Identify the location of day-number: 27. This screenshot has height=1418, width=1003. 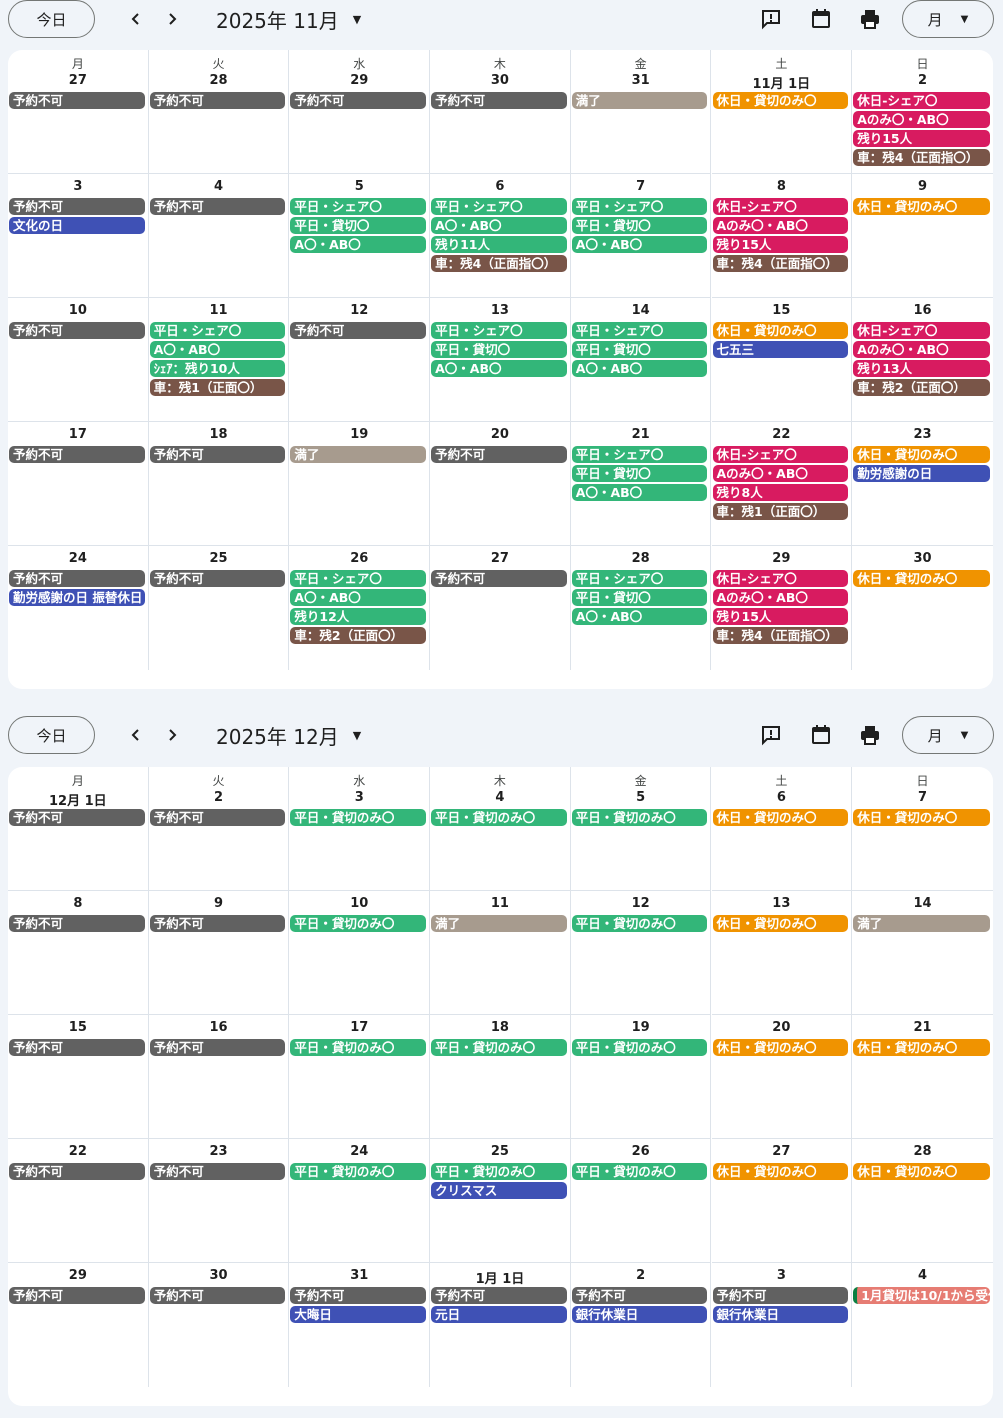
(782, 1151).